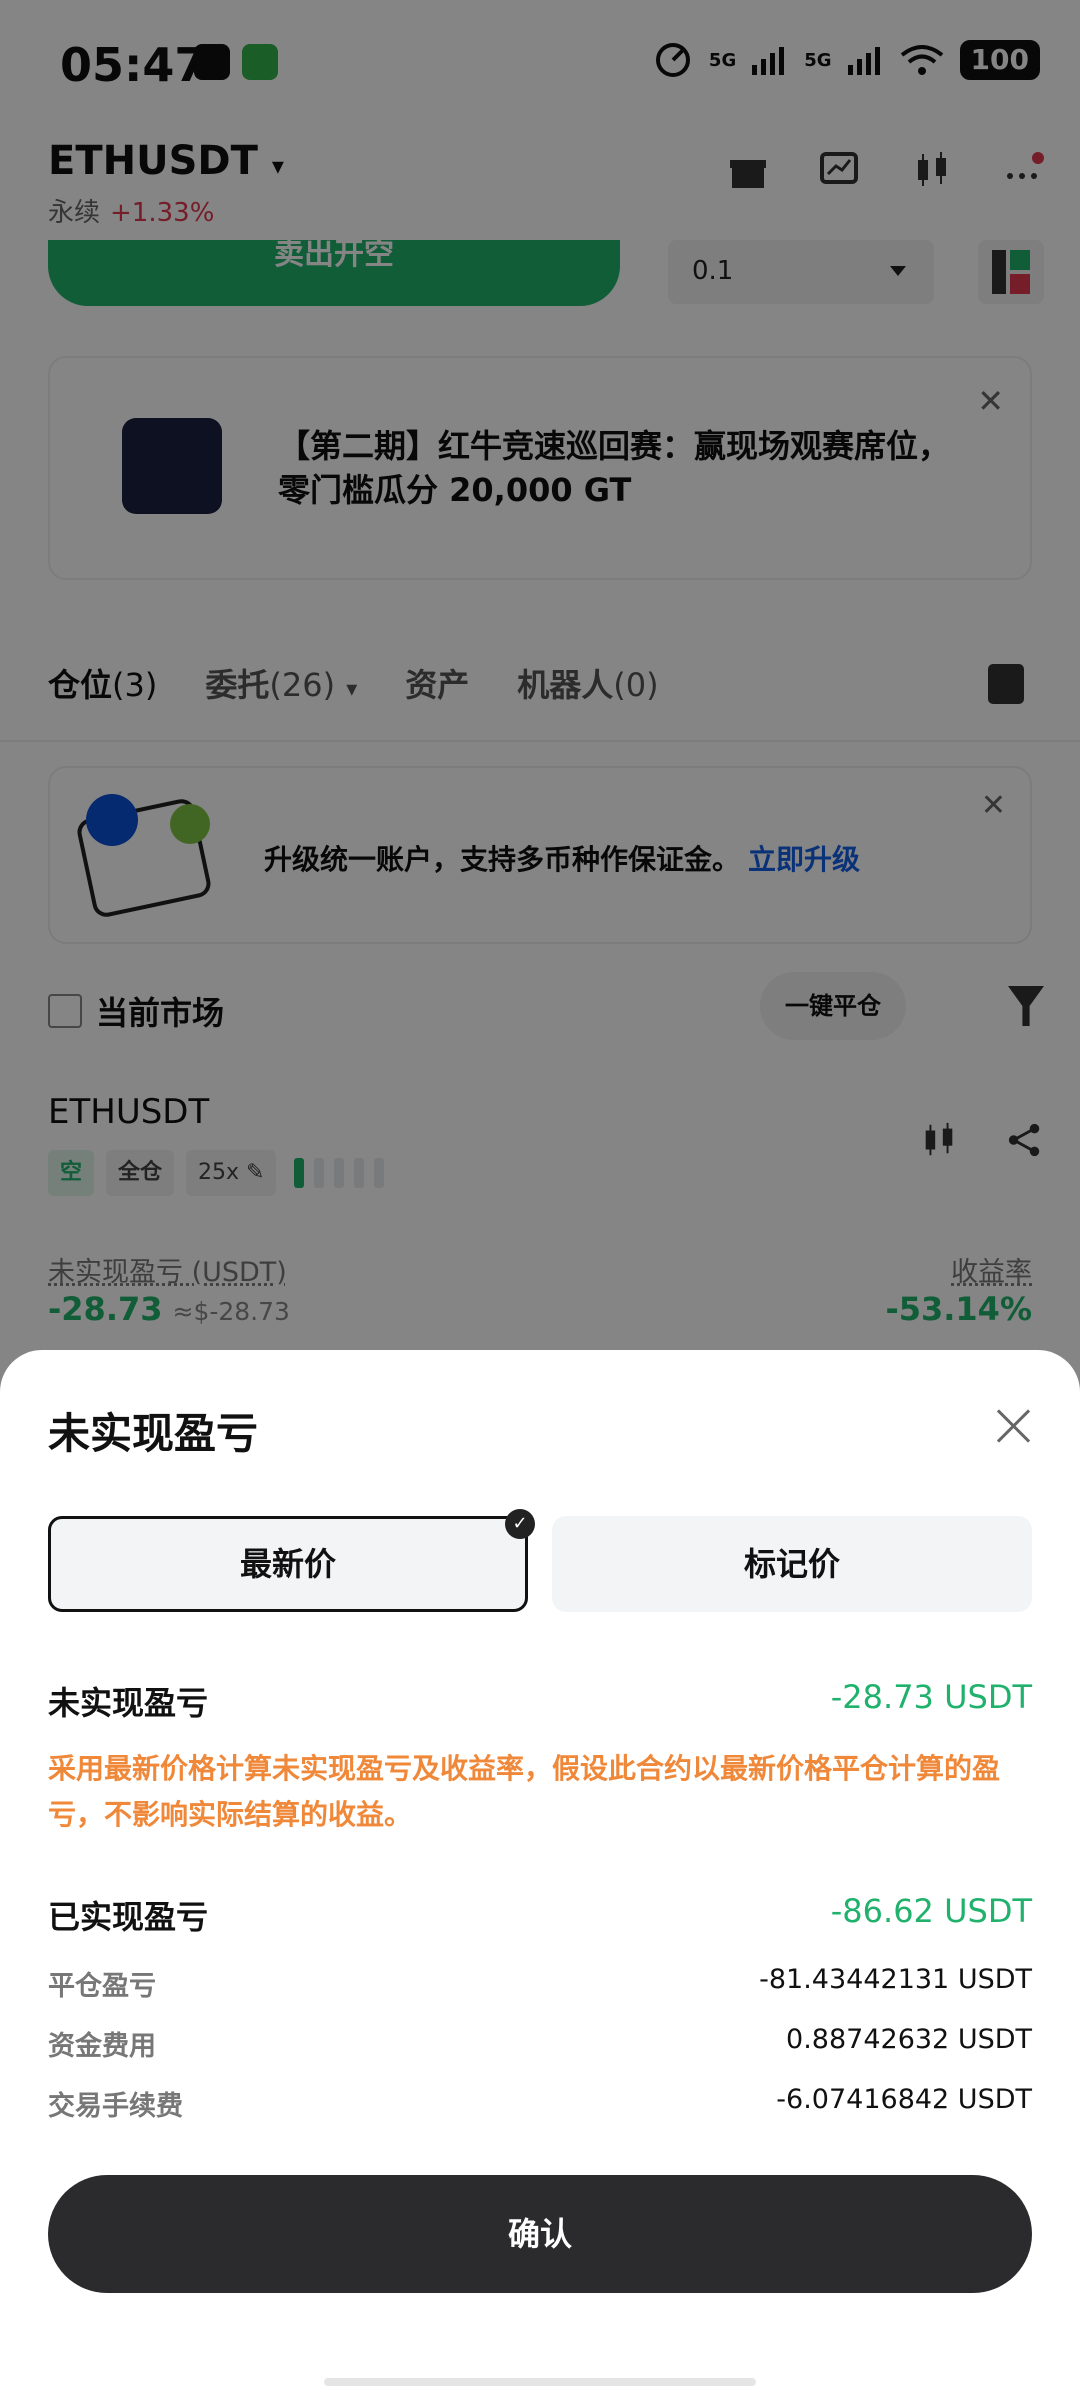  What do you see at coordinates (565, 685) in the screenshot?
I see `tab-label: 机器人` at bounding box center [565, 685].